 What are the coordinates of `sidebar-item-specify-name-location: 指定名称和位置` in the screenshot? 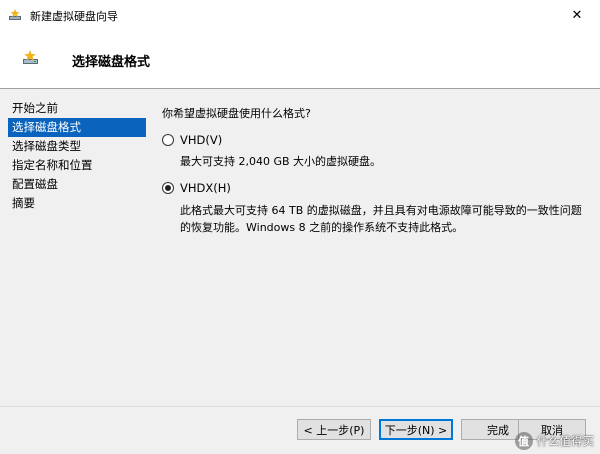 It's located at (77, 165).